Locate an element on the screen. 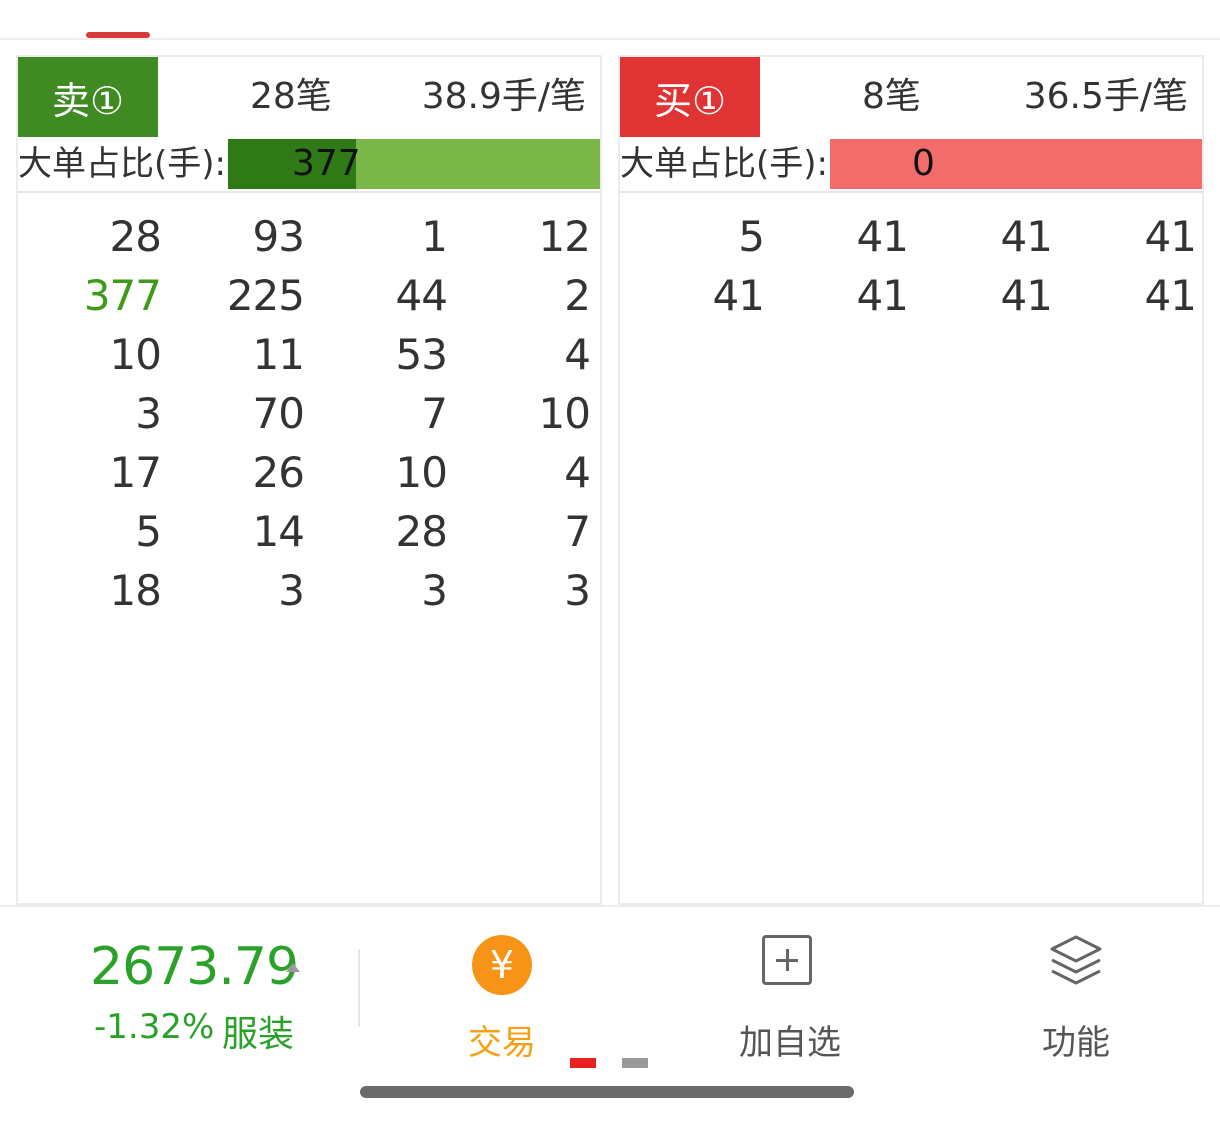 The image size is (1220, 1122). order-cell: 12 is located at coordinates (564, 236).